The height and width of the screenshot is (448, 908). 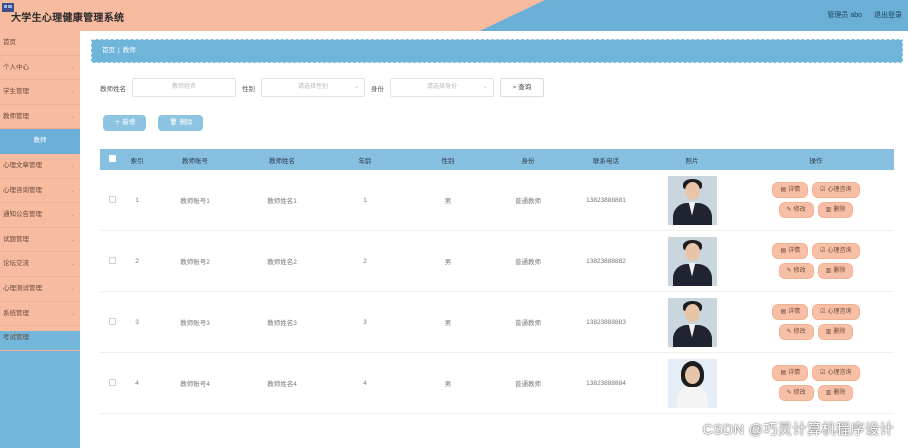 I want to click on sidebar-item: 学生管理 ⌄, so click(x=40, y=92).